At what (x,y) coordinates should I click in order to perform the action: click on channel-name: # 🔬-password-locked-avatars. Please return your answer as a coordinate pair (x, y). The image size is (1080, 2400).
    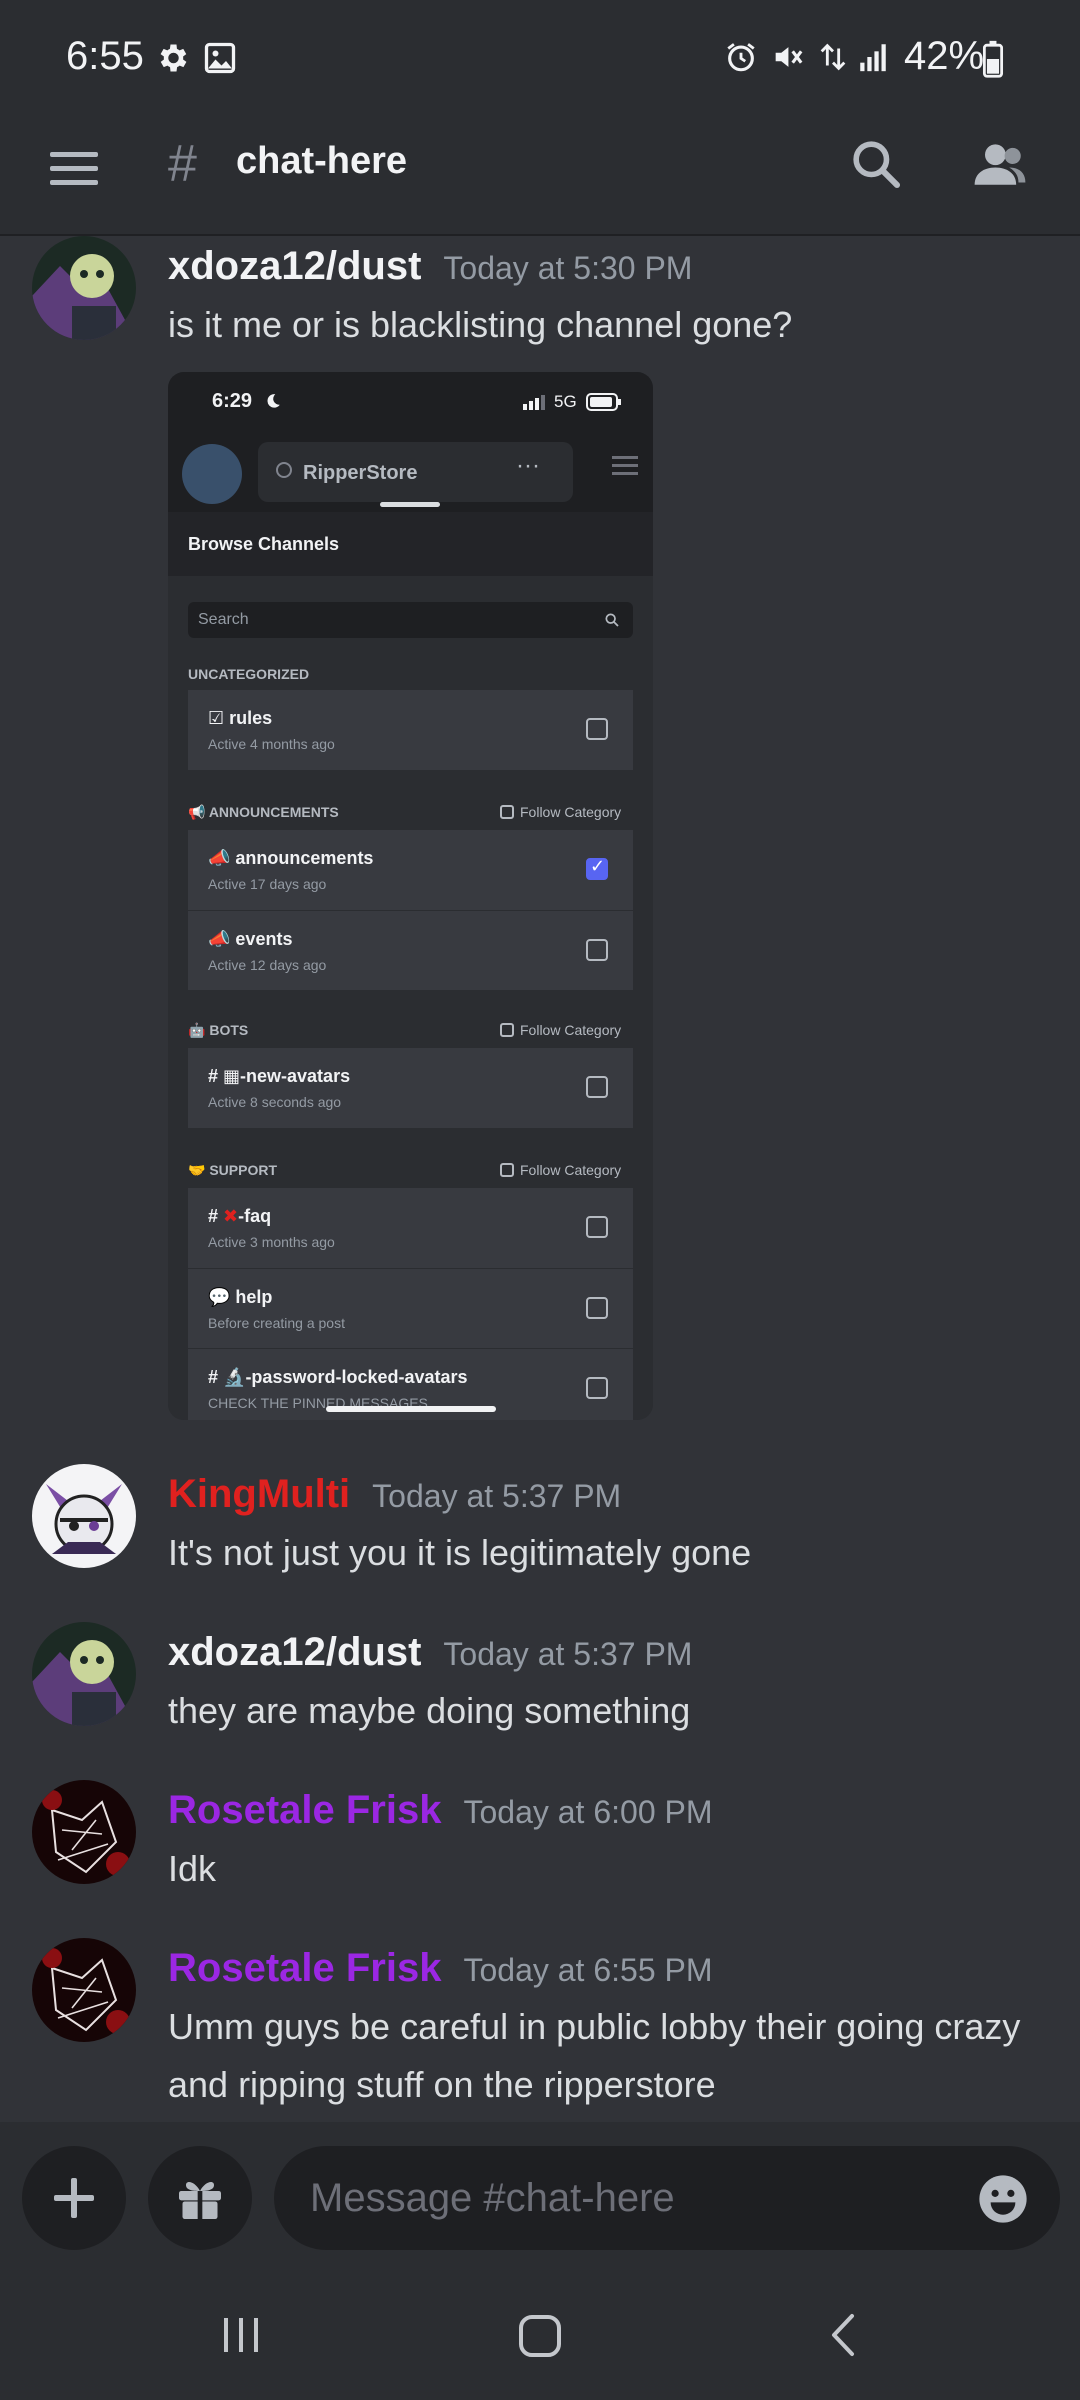
    Looking at the image, I should click on (338, 1377).